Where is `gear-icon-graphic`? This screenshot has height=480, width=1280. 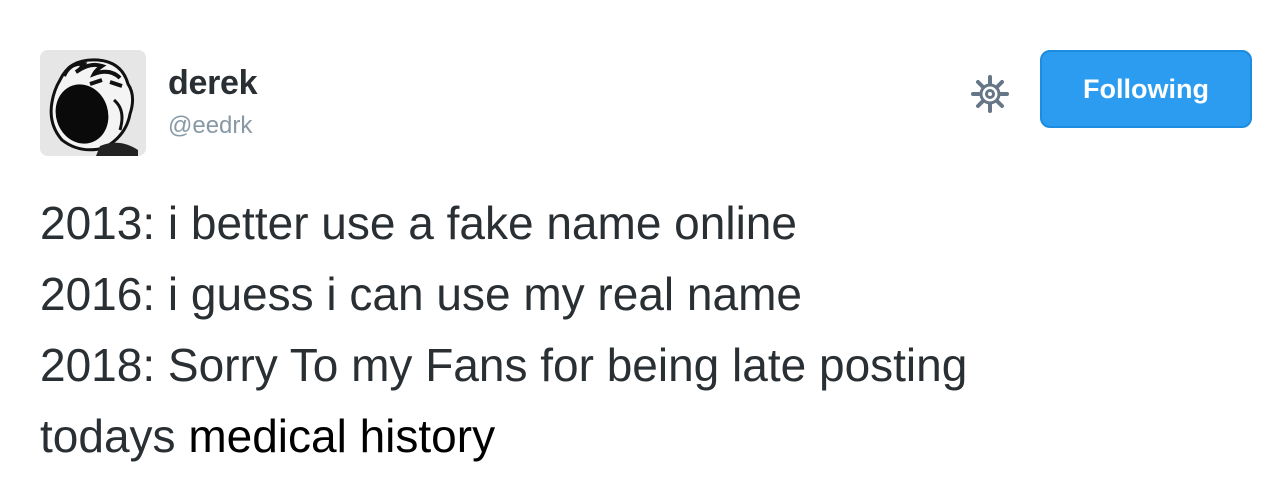 gear-icon-graphic is located at coordinates (990, 94).